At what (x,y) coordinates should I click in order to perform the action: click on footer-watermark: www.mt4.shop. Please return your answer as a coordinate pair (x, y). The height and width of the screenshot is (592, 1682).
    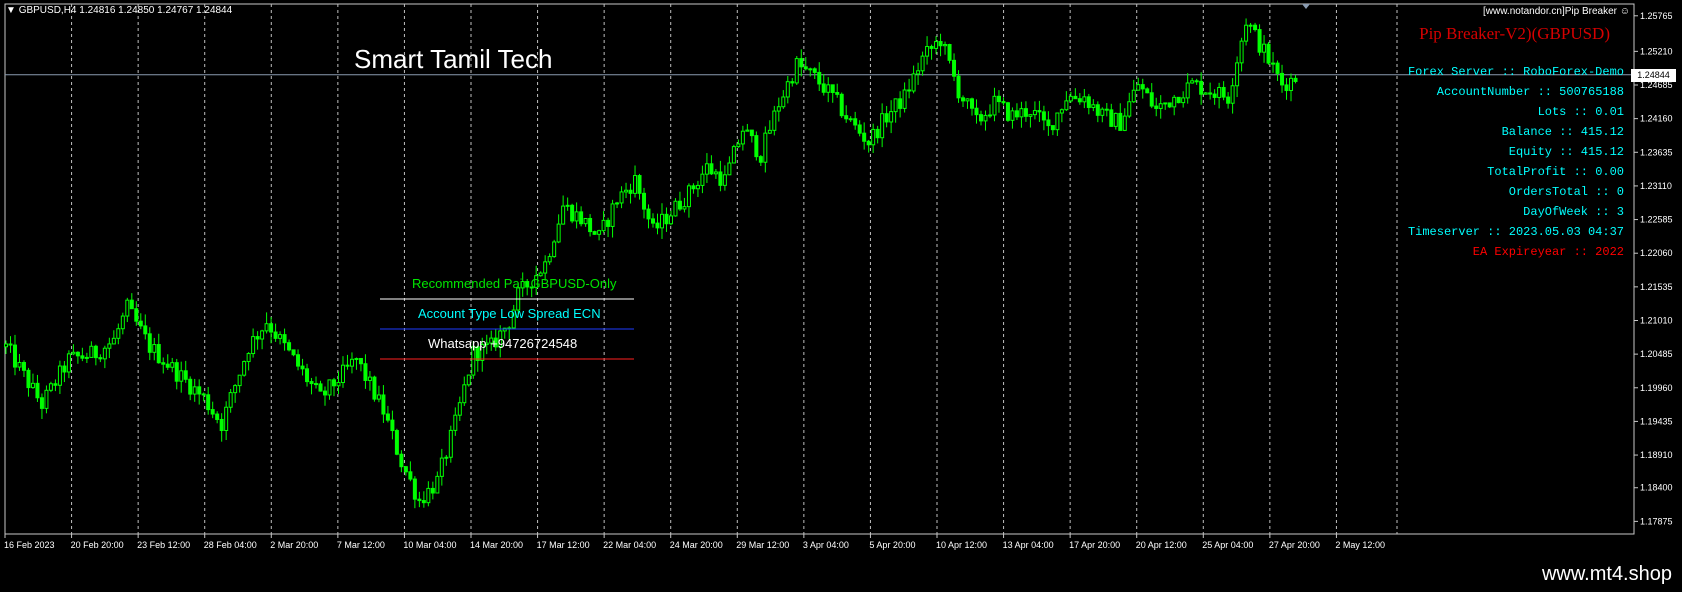
    Looking at the image, I should click on (1606, 574).